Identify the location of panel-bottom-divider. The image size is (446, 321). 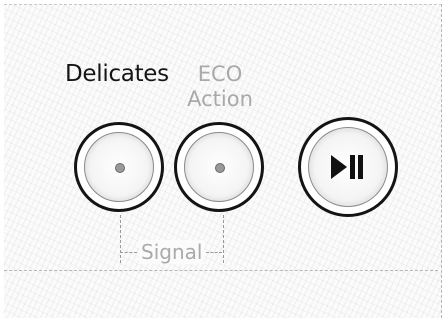
(221, 270).